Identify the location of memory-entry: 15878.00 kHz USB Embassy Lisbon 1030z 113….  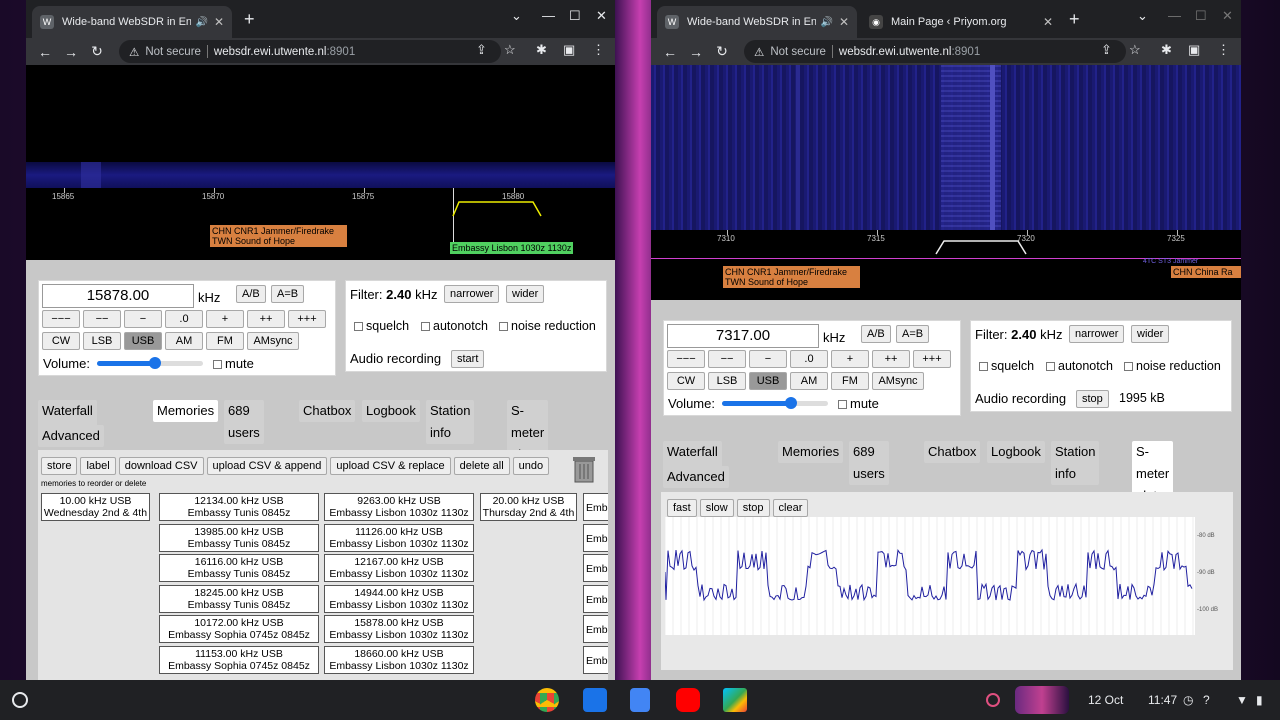
(399, 629).